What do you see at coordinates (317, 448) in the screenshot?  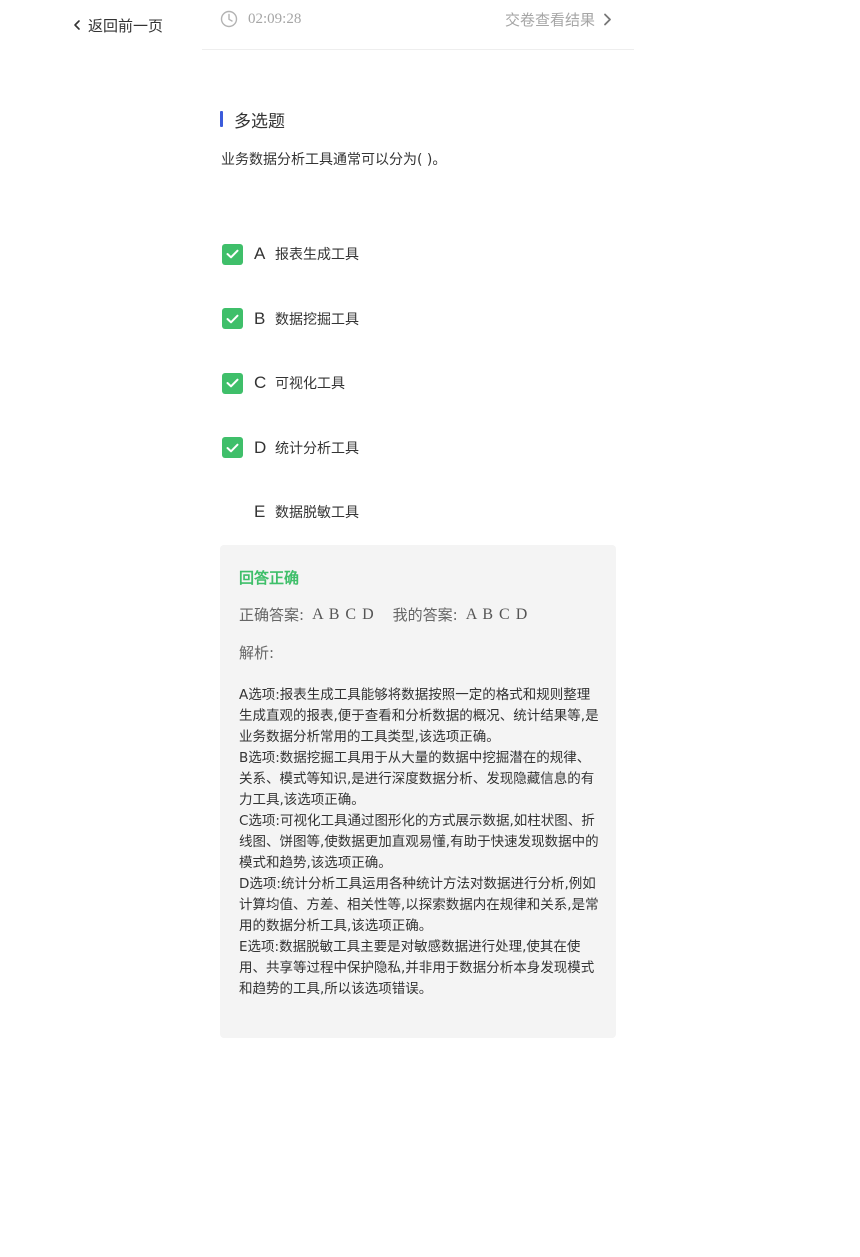 I see `option-text: 统计分析工具` at bounding box center [317, 448].